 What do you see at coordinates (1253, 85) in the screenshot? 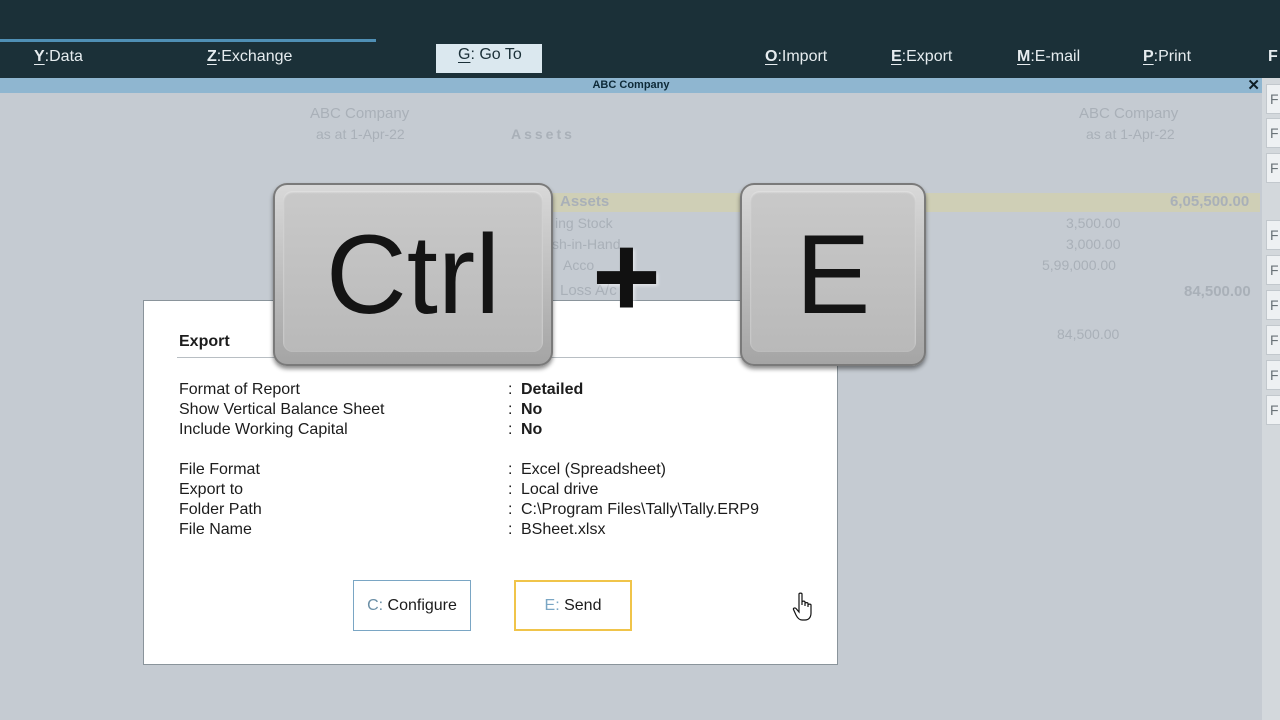
I see `close-icon: ✕` at bounding box center [1253, 85].